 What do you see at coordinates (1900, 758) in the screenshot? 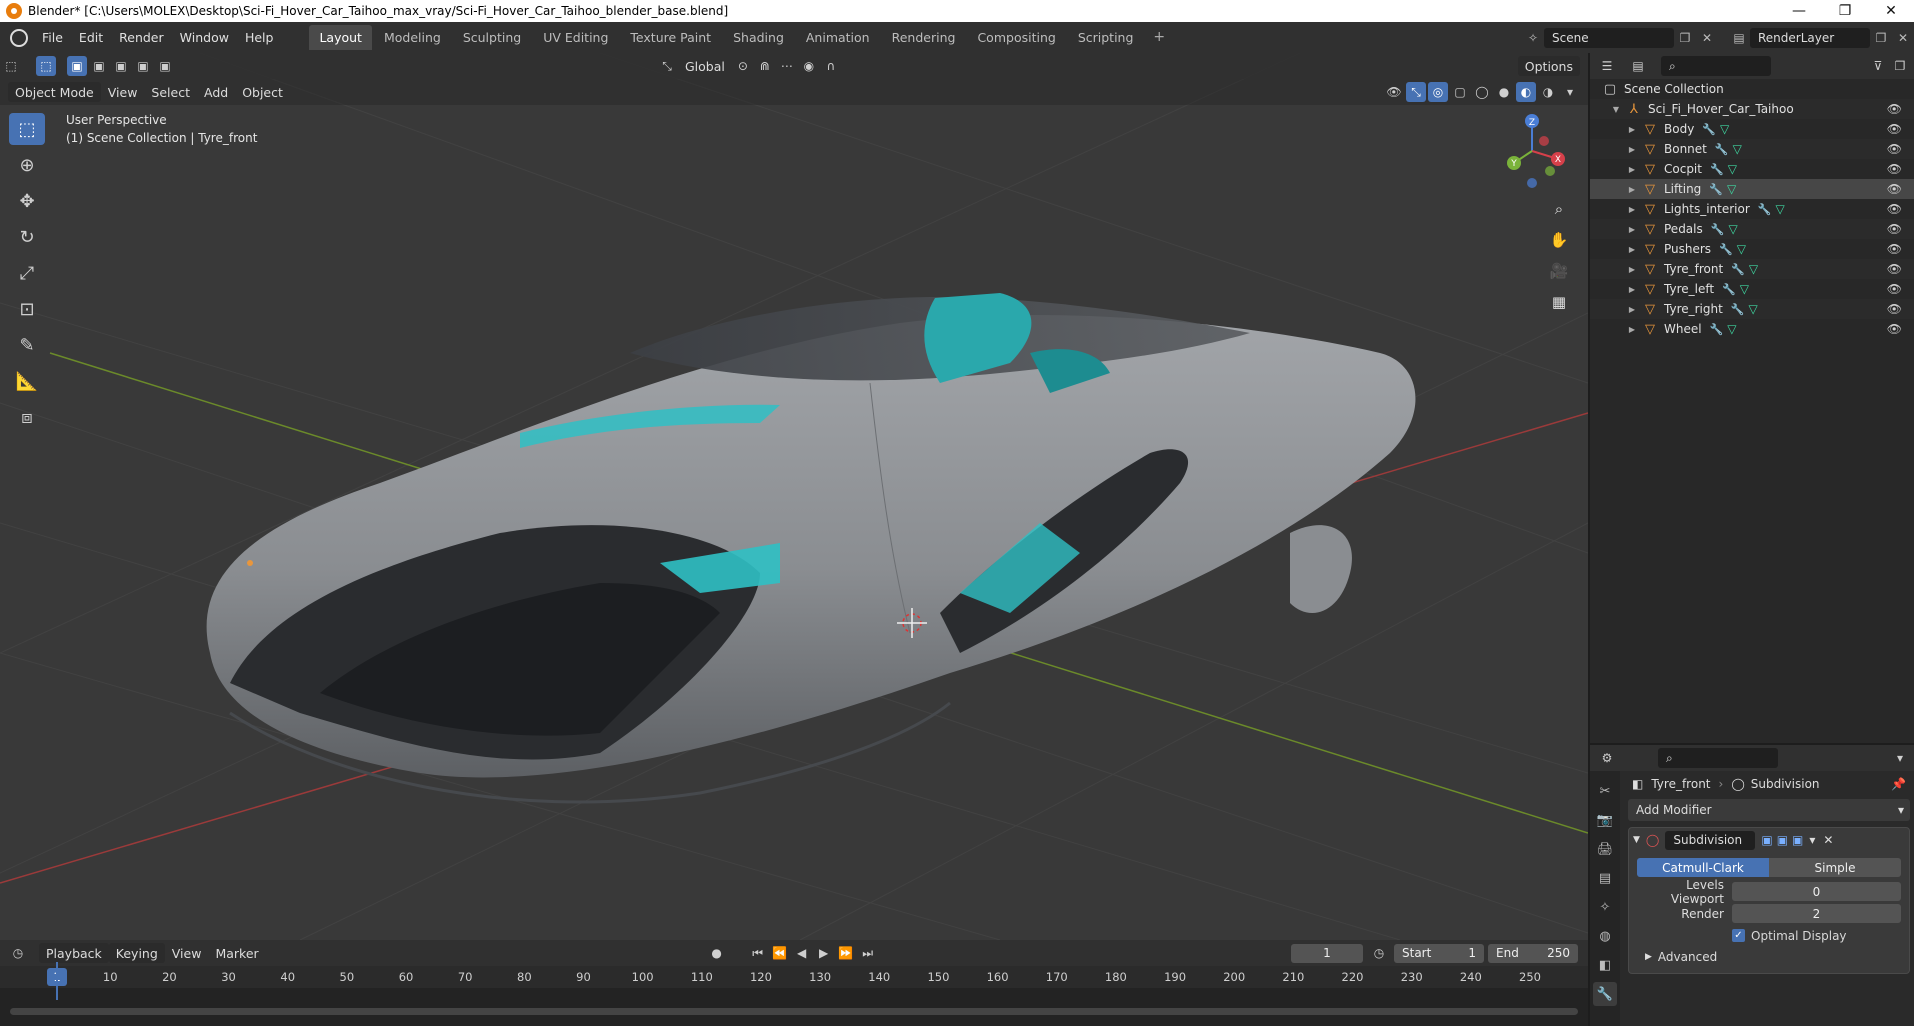
I see `properties-options-icon: ▾` at bounding box center [1900, 758].